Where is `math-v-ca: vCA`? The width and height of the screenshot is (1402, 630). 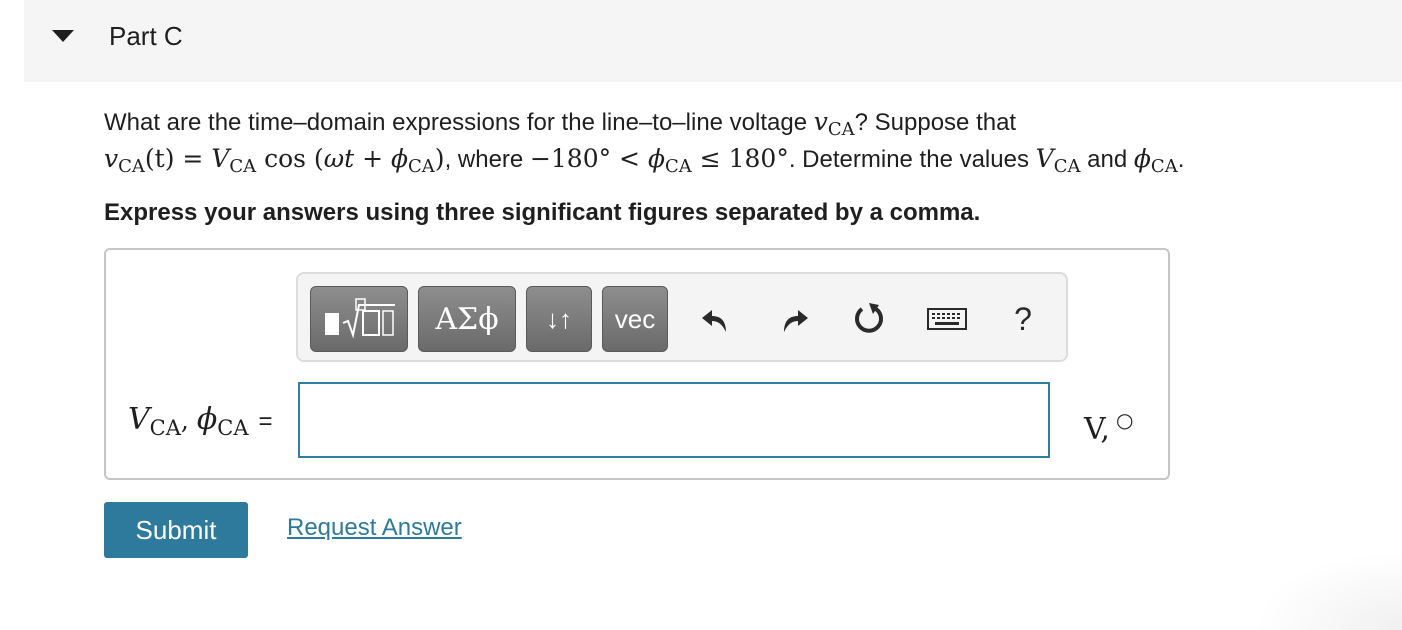 math-v-ca: vCA is located at coordinates (834, 123).